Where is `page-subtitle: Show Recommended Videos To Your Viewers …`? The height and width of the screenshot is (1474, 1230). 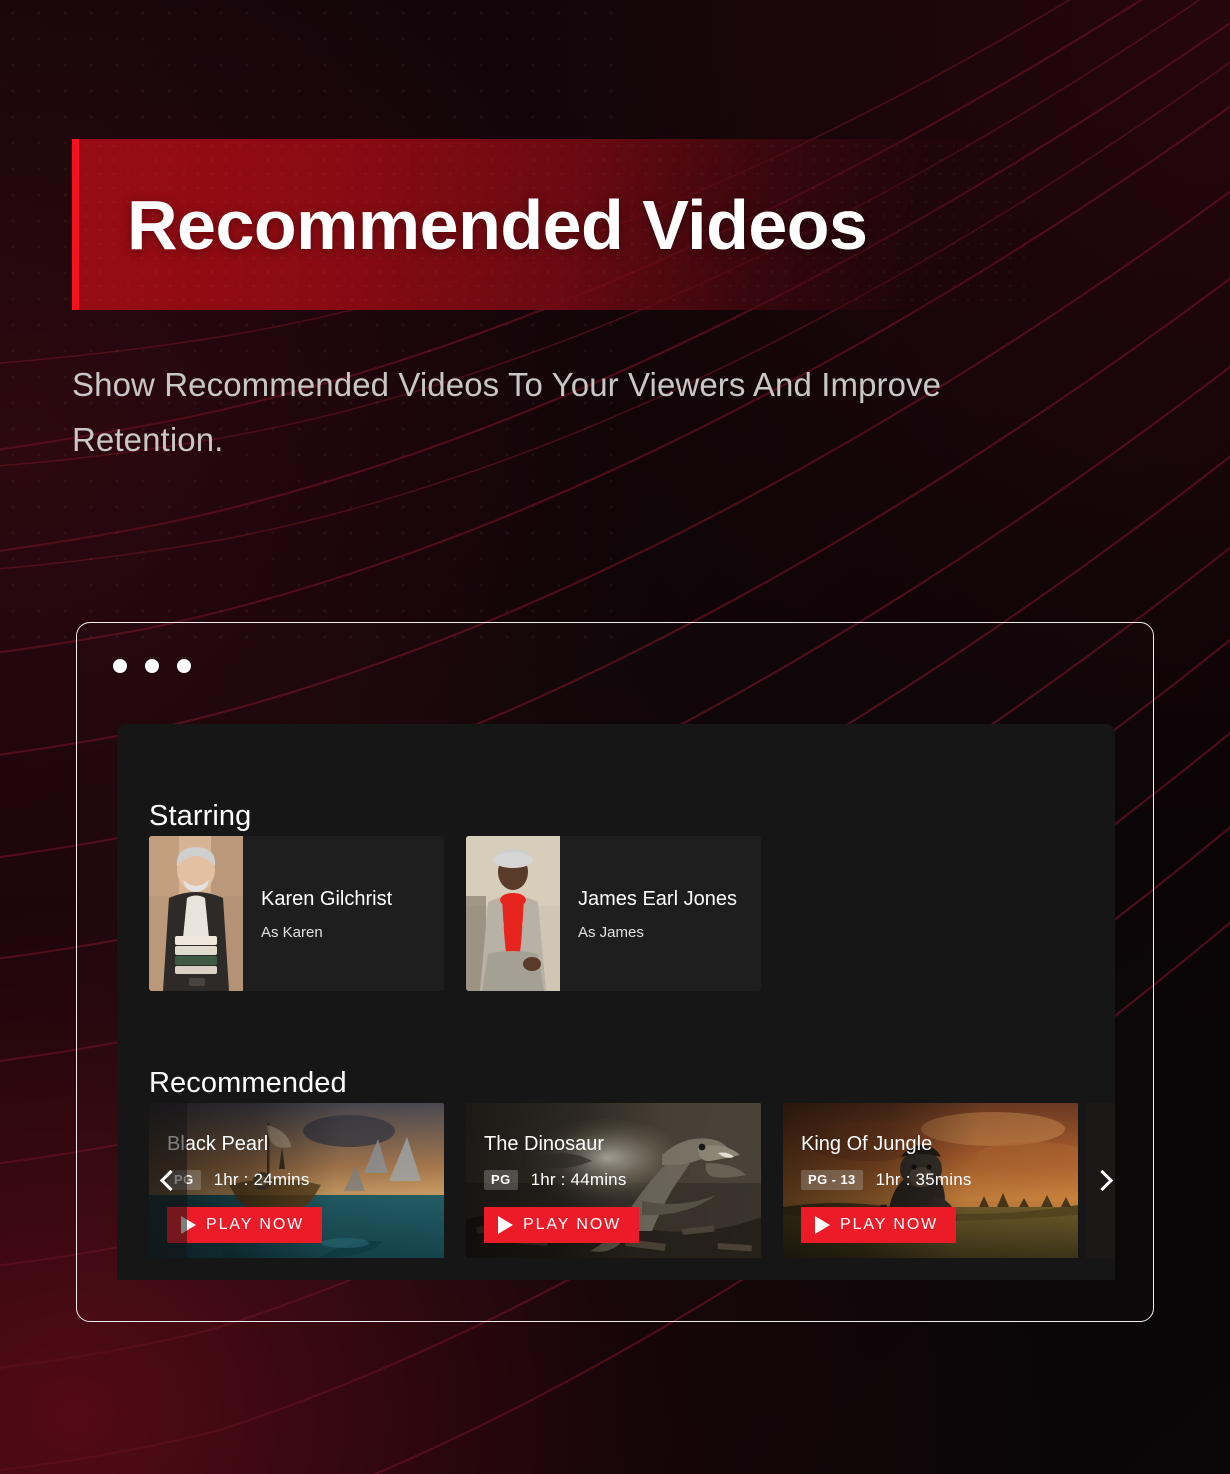
page-subtitle: Show Recommended Videos To Your Viewers … is located at coordinates (507, 412).